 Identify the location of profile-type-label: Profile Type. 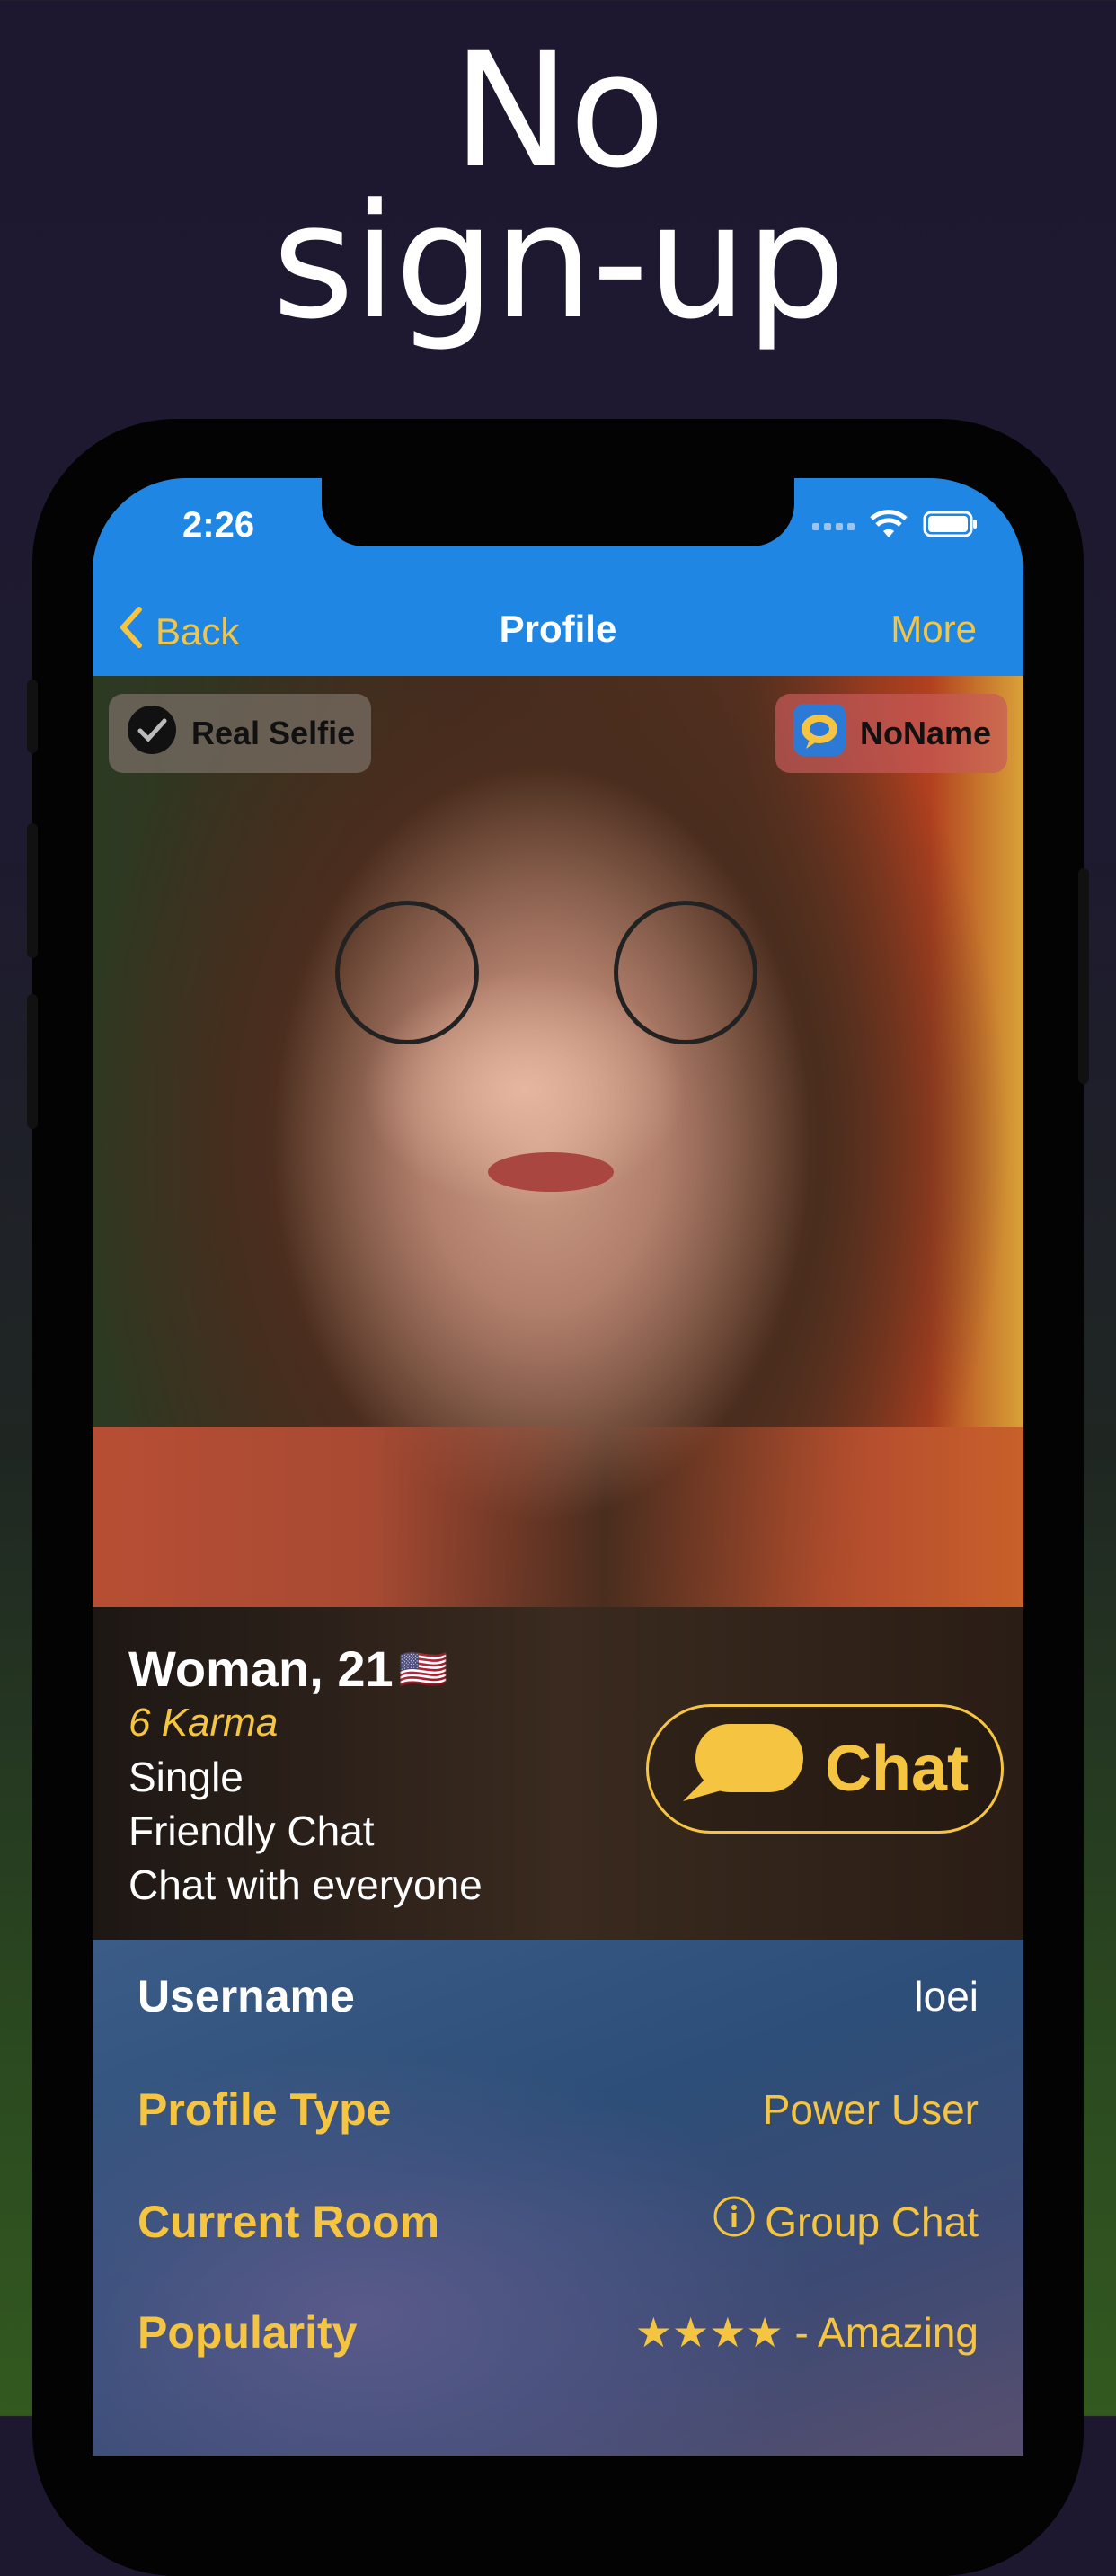
(264, 2109).